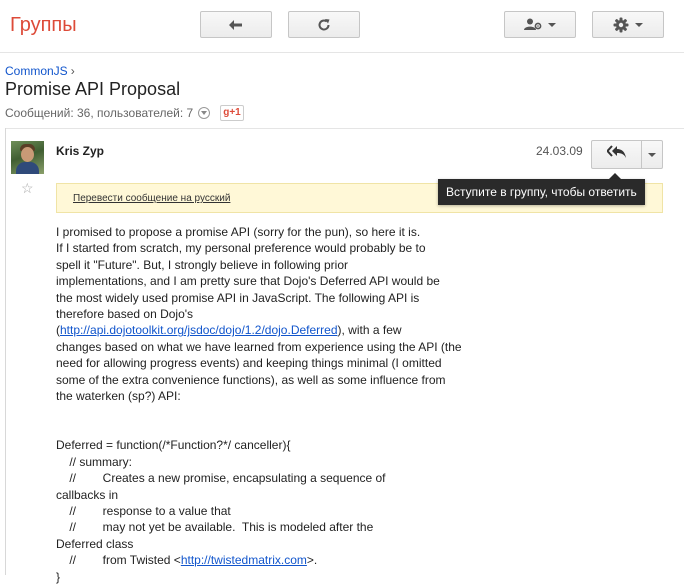 This screenshot has width=684, height=585. What do you see at coordinates (27, 157) in the screenshot?
I see `avatar` at bounding box center [27, 157].